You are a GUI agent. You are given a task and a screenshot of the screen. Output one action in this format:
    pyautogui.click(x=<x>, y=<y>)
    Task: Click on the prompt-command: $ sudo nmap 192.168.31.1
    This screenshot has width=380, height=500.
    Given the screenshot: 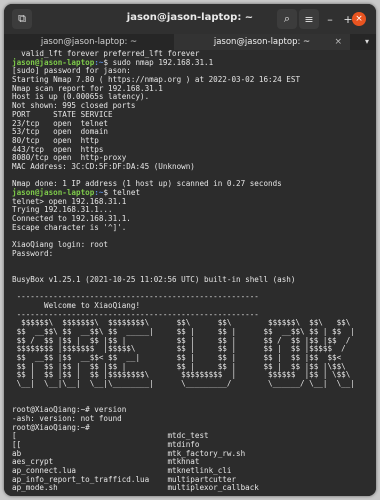 What is the action you would take?
    pyautogui.click(x=158, y=62)
    